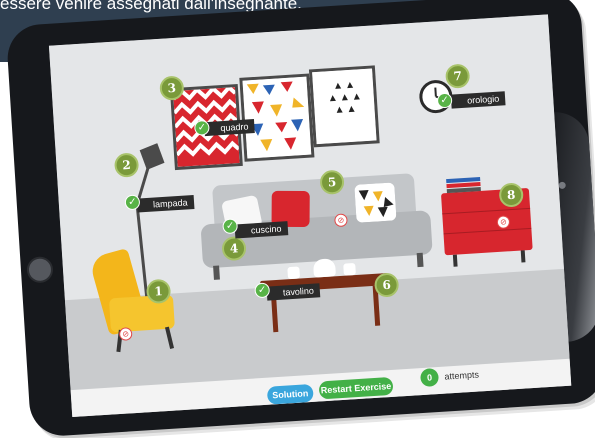  I want to click on label-quadro-text: quadro, so click(234, 127).